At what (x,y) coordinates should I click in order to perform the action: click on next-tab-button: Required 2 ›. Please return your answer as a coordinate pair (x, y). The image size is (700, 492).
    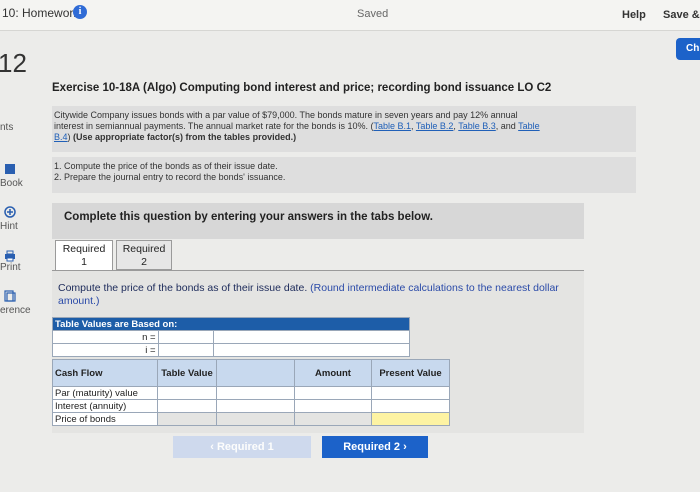
    Looking at the image, I should click on (375, 447).